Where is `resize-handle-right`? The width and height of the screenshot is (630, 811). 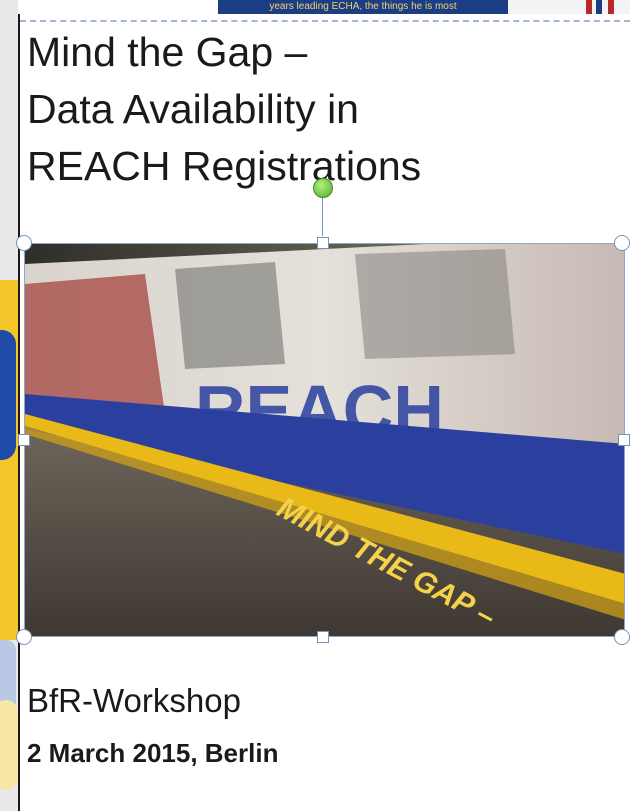
resize-handle-right is located at coordinates (624, 440).